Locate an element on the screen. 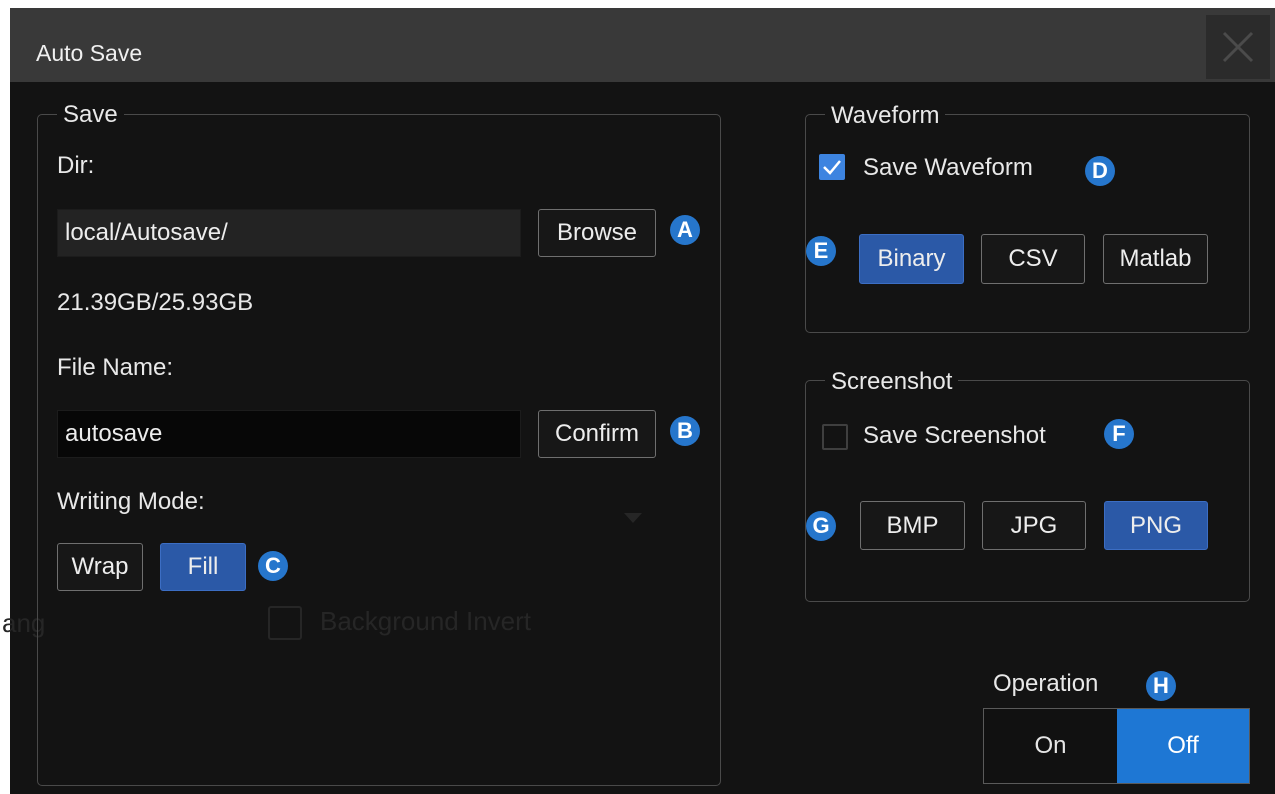 This screenshot has width=1275, height=794. dir-field: local/Autosave/ is located at coordinates (289, 233).